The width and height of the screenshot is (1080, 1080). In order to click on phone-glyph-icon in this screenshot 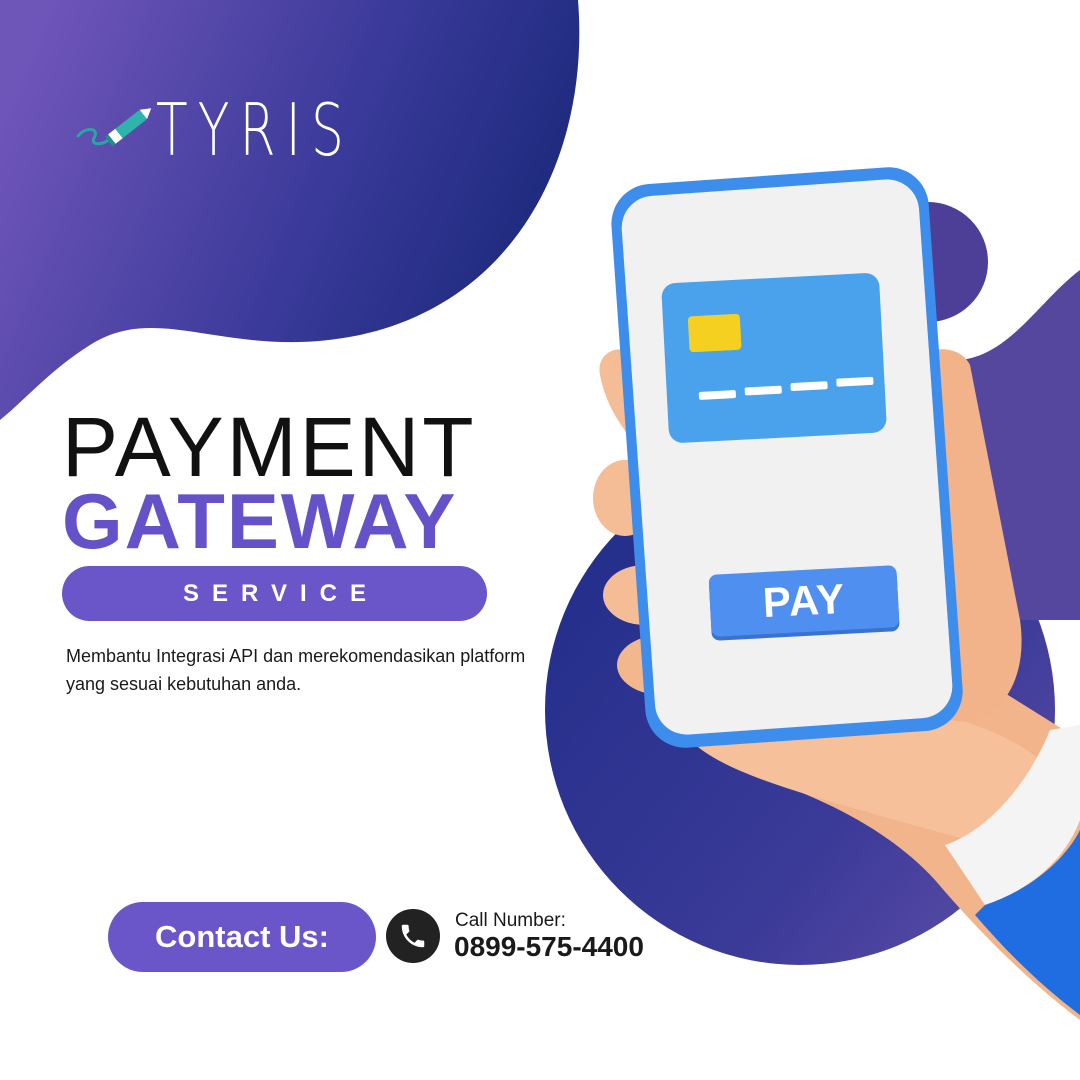, I will do `click(413, 936)`.